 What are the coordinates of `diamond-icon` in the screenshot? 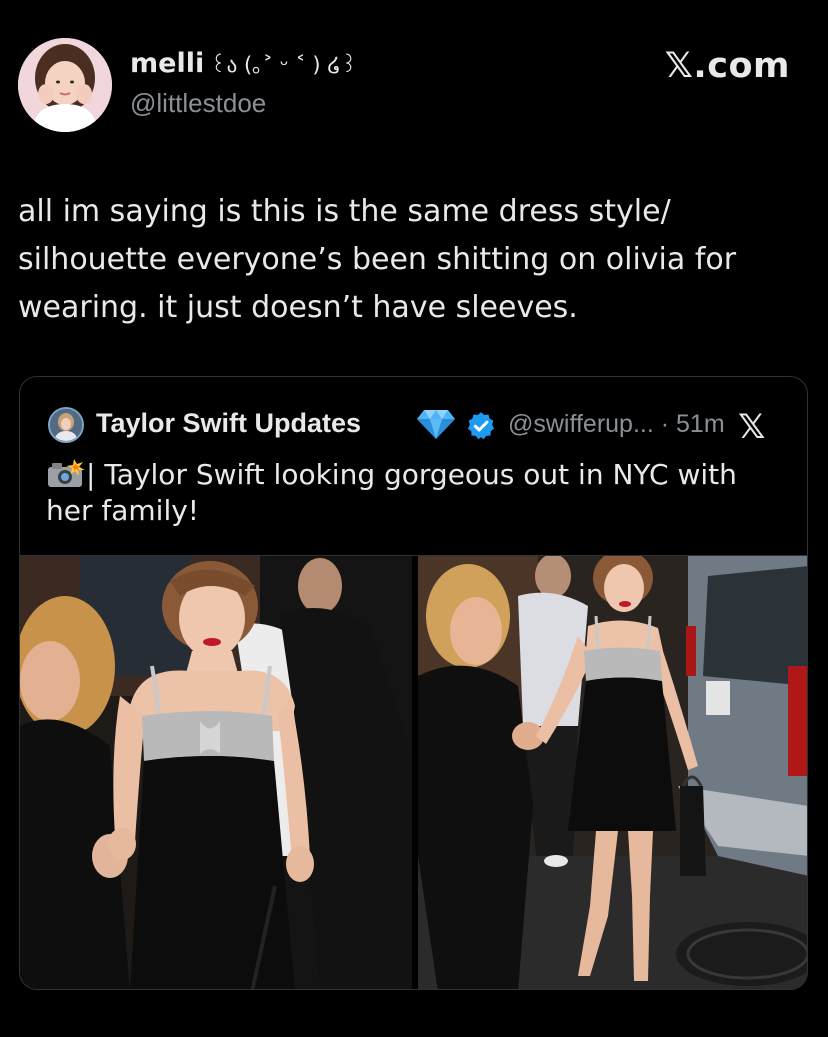 It's located at (436, 424).